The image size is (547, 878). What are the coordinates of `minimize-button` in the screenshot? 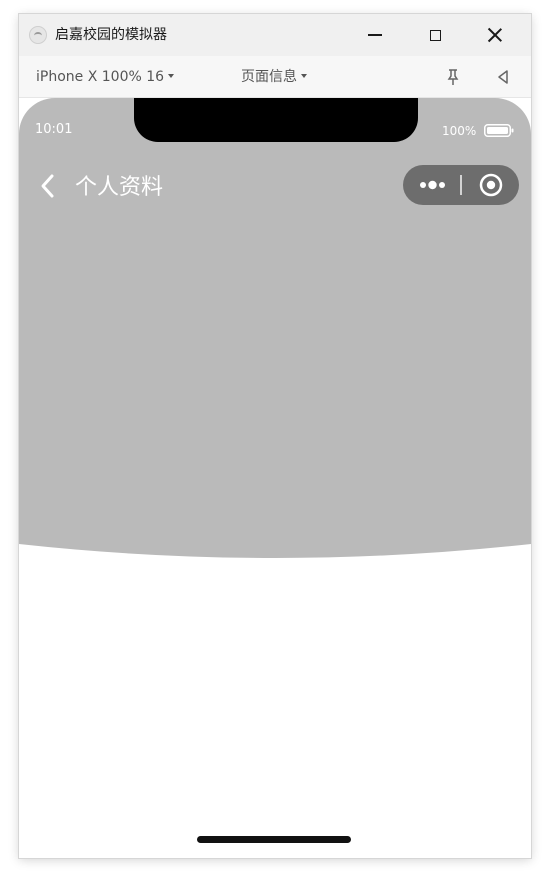 It's located at (375, 35).